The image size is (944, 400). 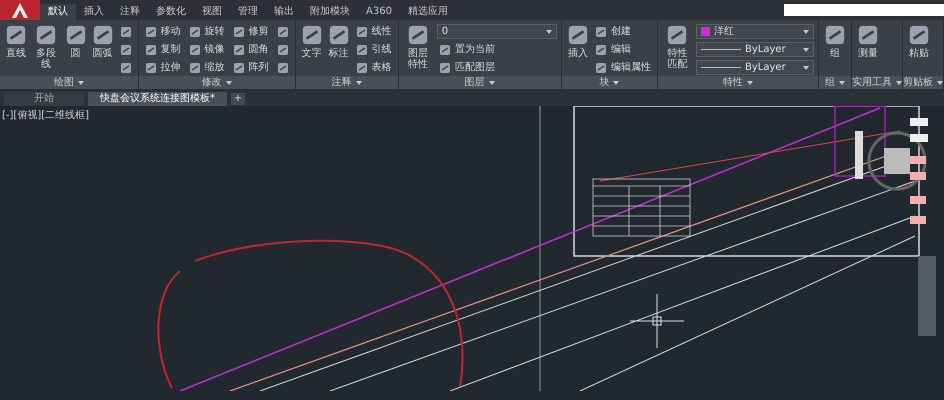 What do you see at coordinates (418, 50) in the screenshot?
I see `tool-button: 图层特性` at bounding box center [418, 50].